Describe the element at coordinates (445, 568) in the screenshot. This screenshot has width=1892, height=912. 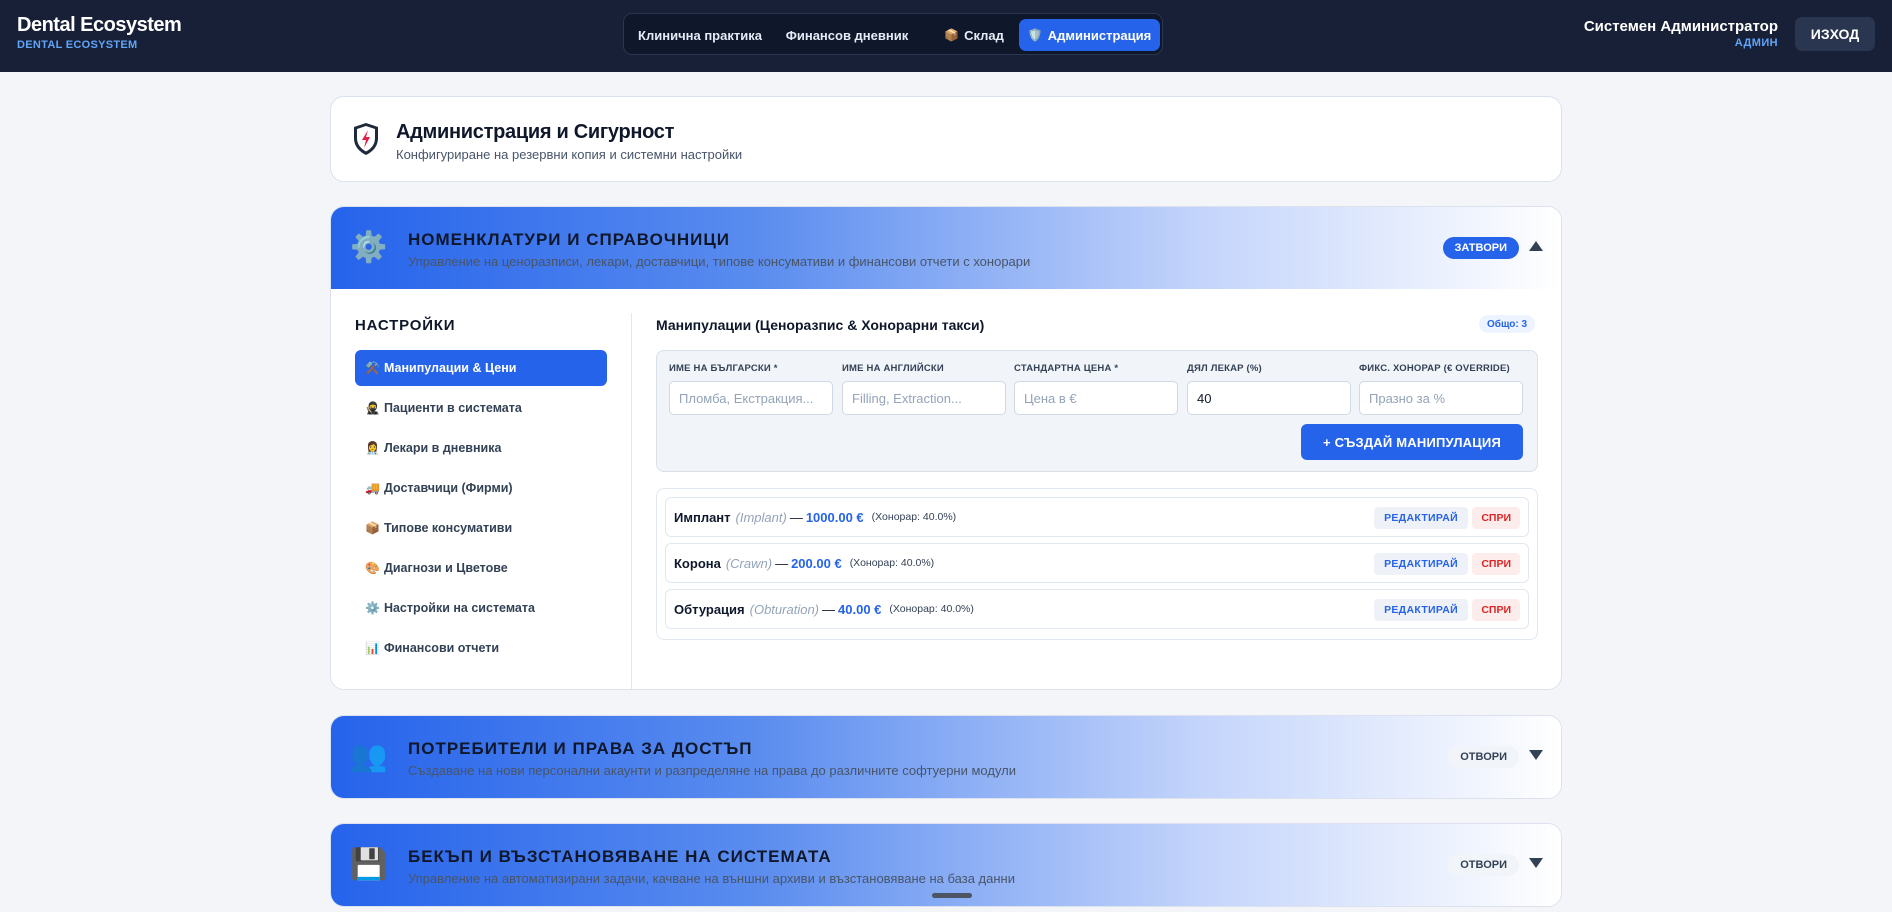
I see `sidebar-item-label: Диагнози и Цветове` at that location.